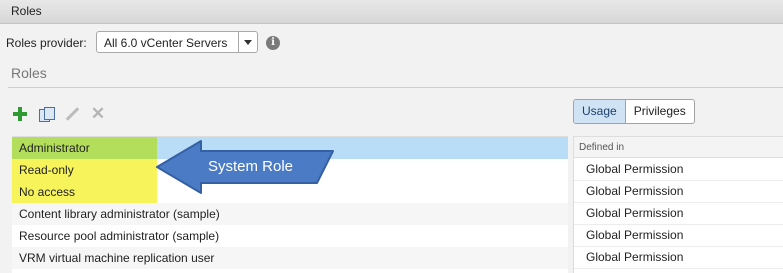  Describe the element at coordinates (602, 147) in the screenshot. I see `defined-in-label: Defined in` at that location.